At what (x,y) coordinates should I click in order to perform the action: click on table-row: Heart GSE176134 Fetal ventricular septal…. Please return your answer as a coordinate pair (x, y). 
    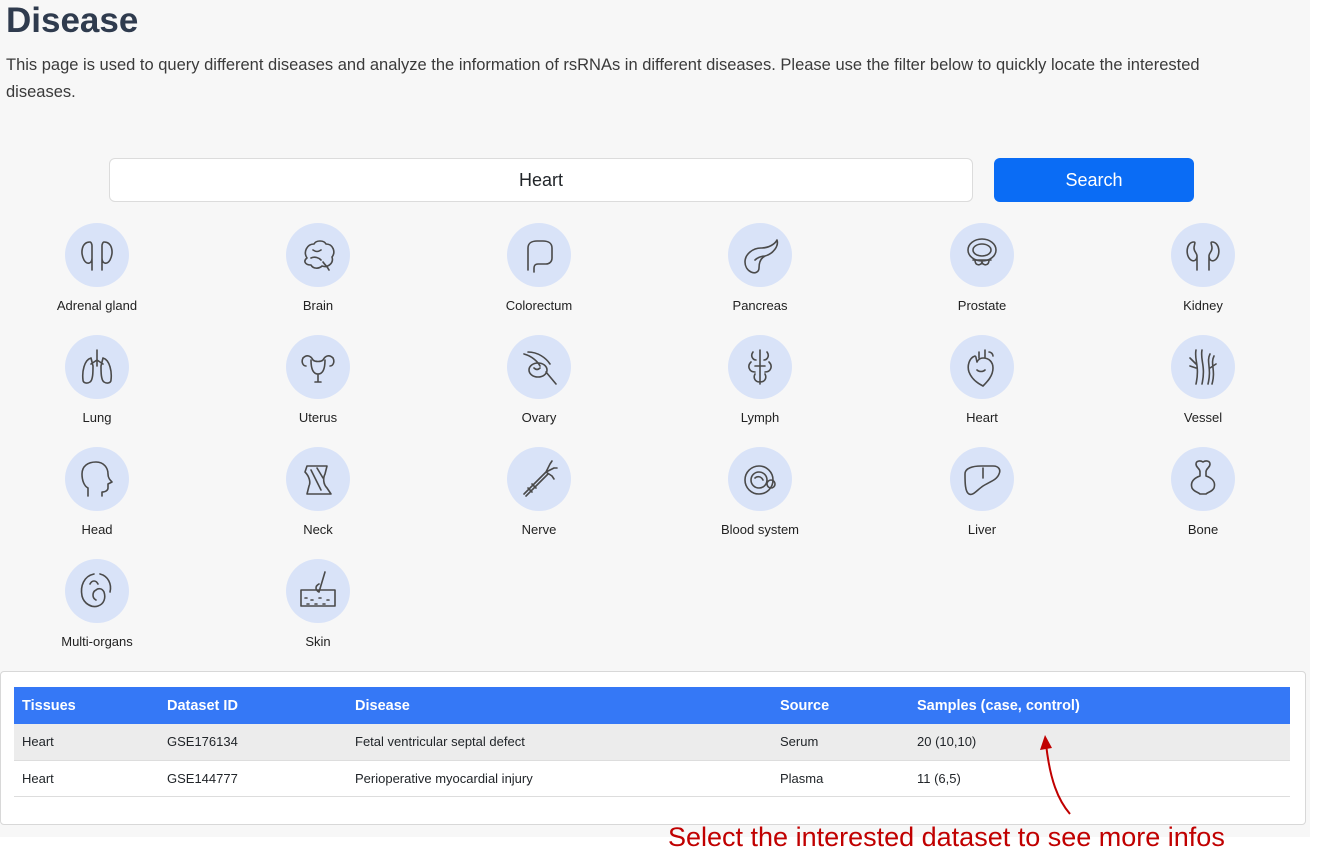
    Looking at the image, I should click on (652, 742).